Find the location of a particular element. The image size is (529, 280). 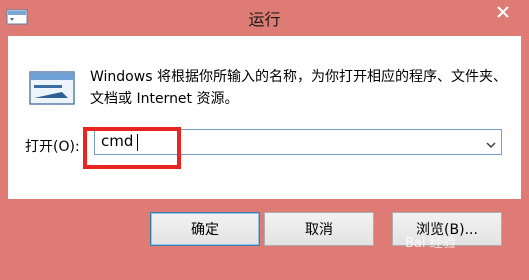

dropdown-button is located at coordinates (491, 142).